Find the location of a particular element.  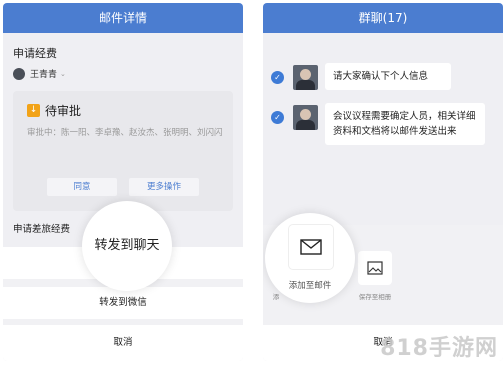

magnifier-callout: 添加至邮件 is located at coordinates (310, 258).